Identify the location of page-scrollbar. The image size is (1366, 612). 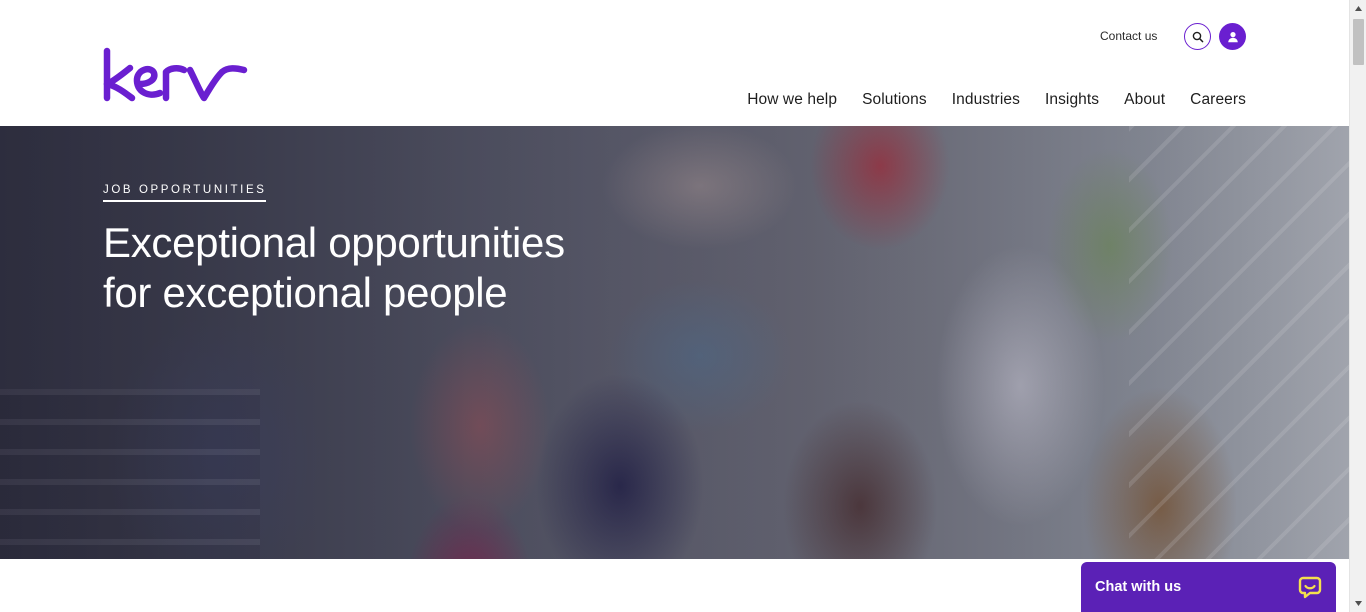
(1357, 306).